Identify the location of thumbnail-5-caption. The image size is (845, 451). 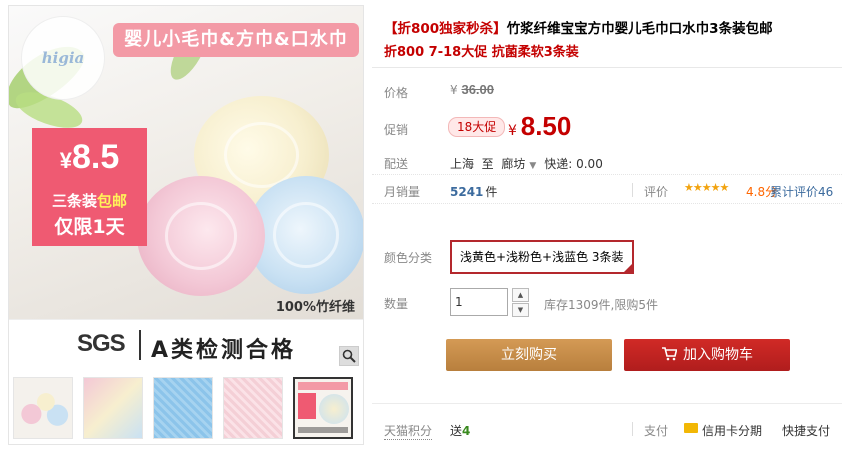
(323, 430).